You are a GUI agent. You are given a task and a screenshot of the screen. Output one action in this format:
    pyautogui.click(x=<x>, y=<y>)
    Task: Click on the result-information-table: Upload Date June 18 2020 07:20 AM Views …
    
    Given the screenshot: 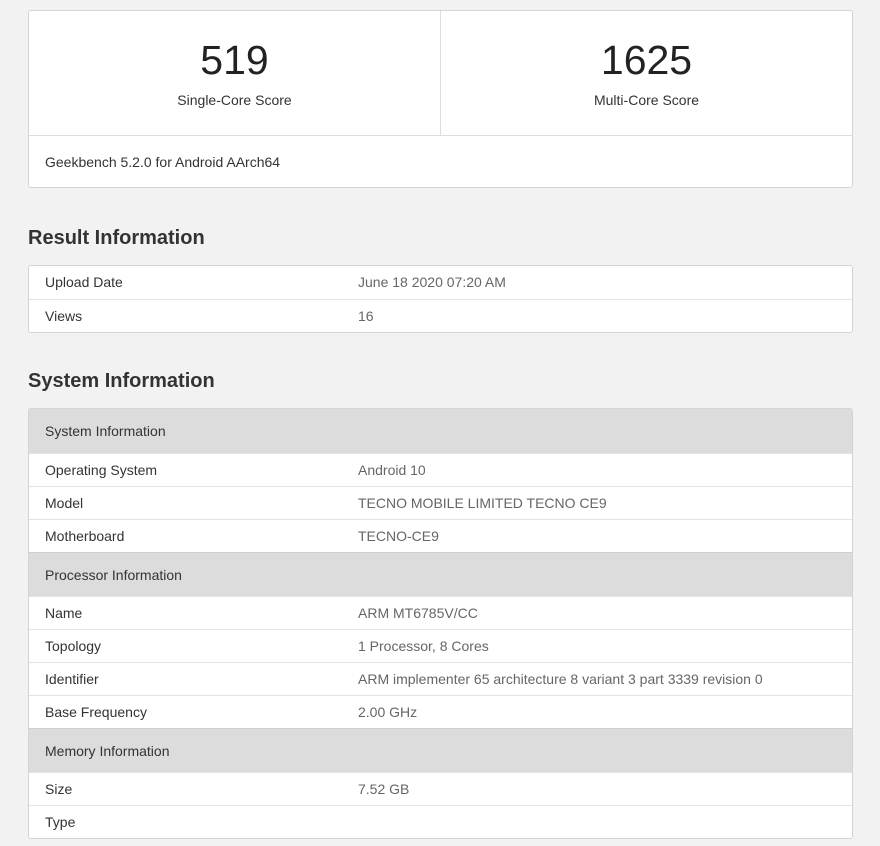 What is the action you would take?
    pyautogui.click(x=440, y=299)
    